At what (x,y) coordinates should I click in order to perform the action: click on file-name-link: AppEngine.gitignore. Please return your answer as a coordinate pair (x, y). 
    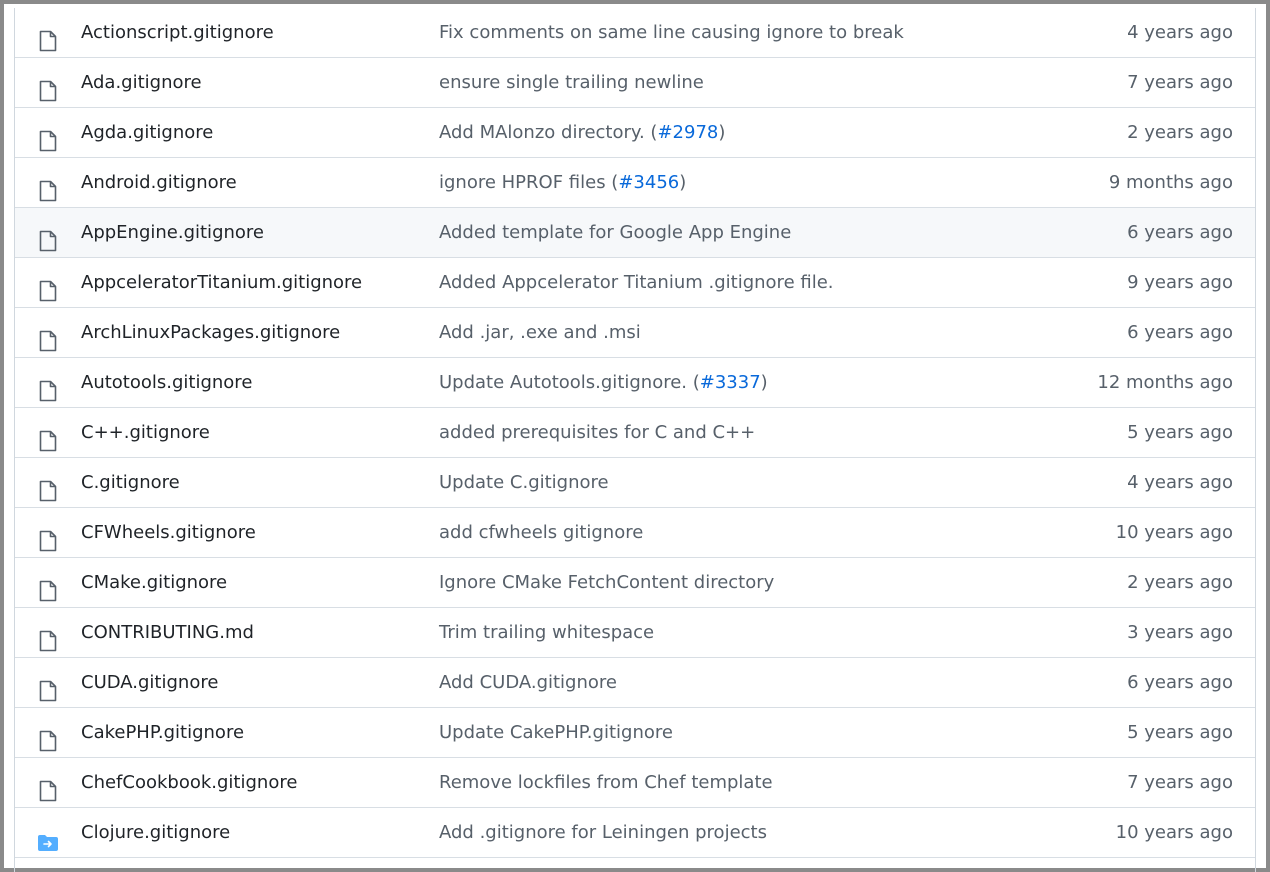
    Looking at the image, I should click on (172, 232).